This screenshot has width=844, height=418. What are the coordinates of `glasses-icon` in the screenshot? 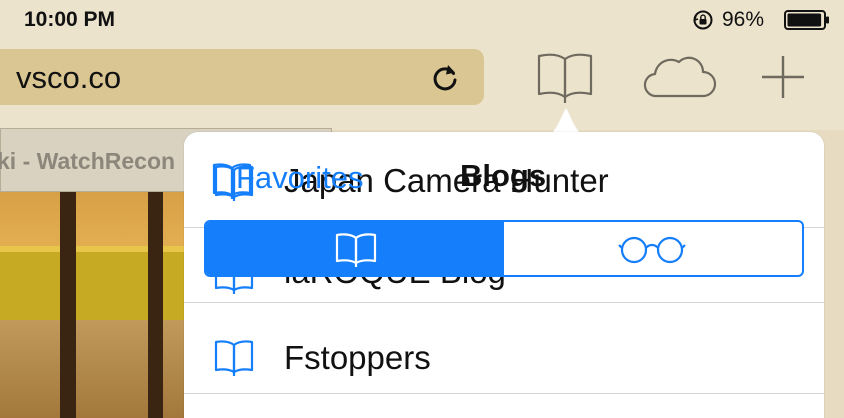 It's located at (652, 250).